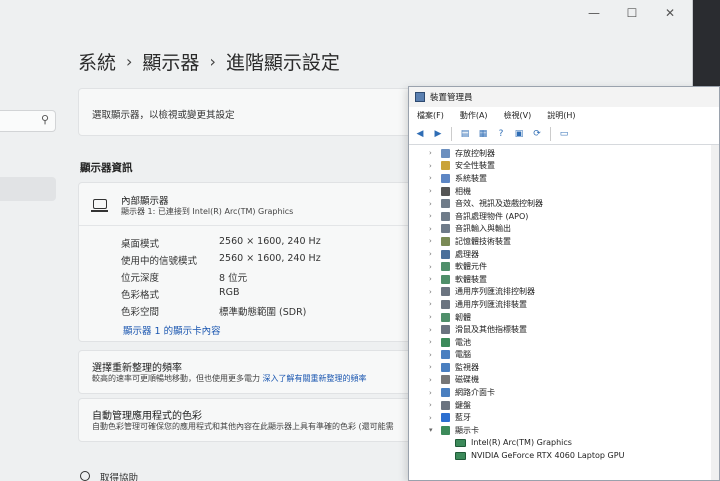 Image resolution: width=720 pixels, height=481 pixels. I want to click on monitor-icon: ▭, so click(564, 134).